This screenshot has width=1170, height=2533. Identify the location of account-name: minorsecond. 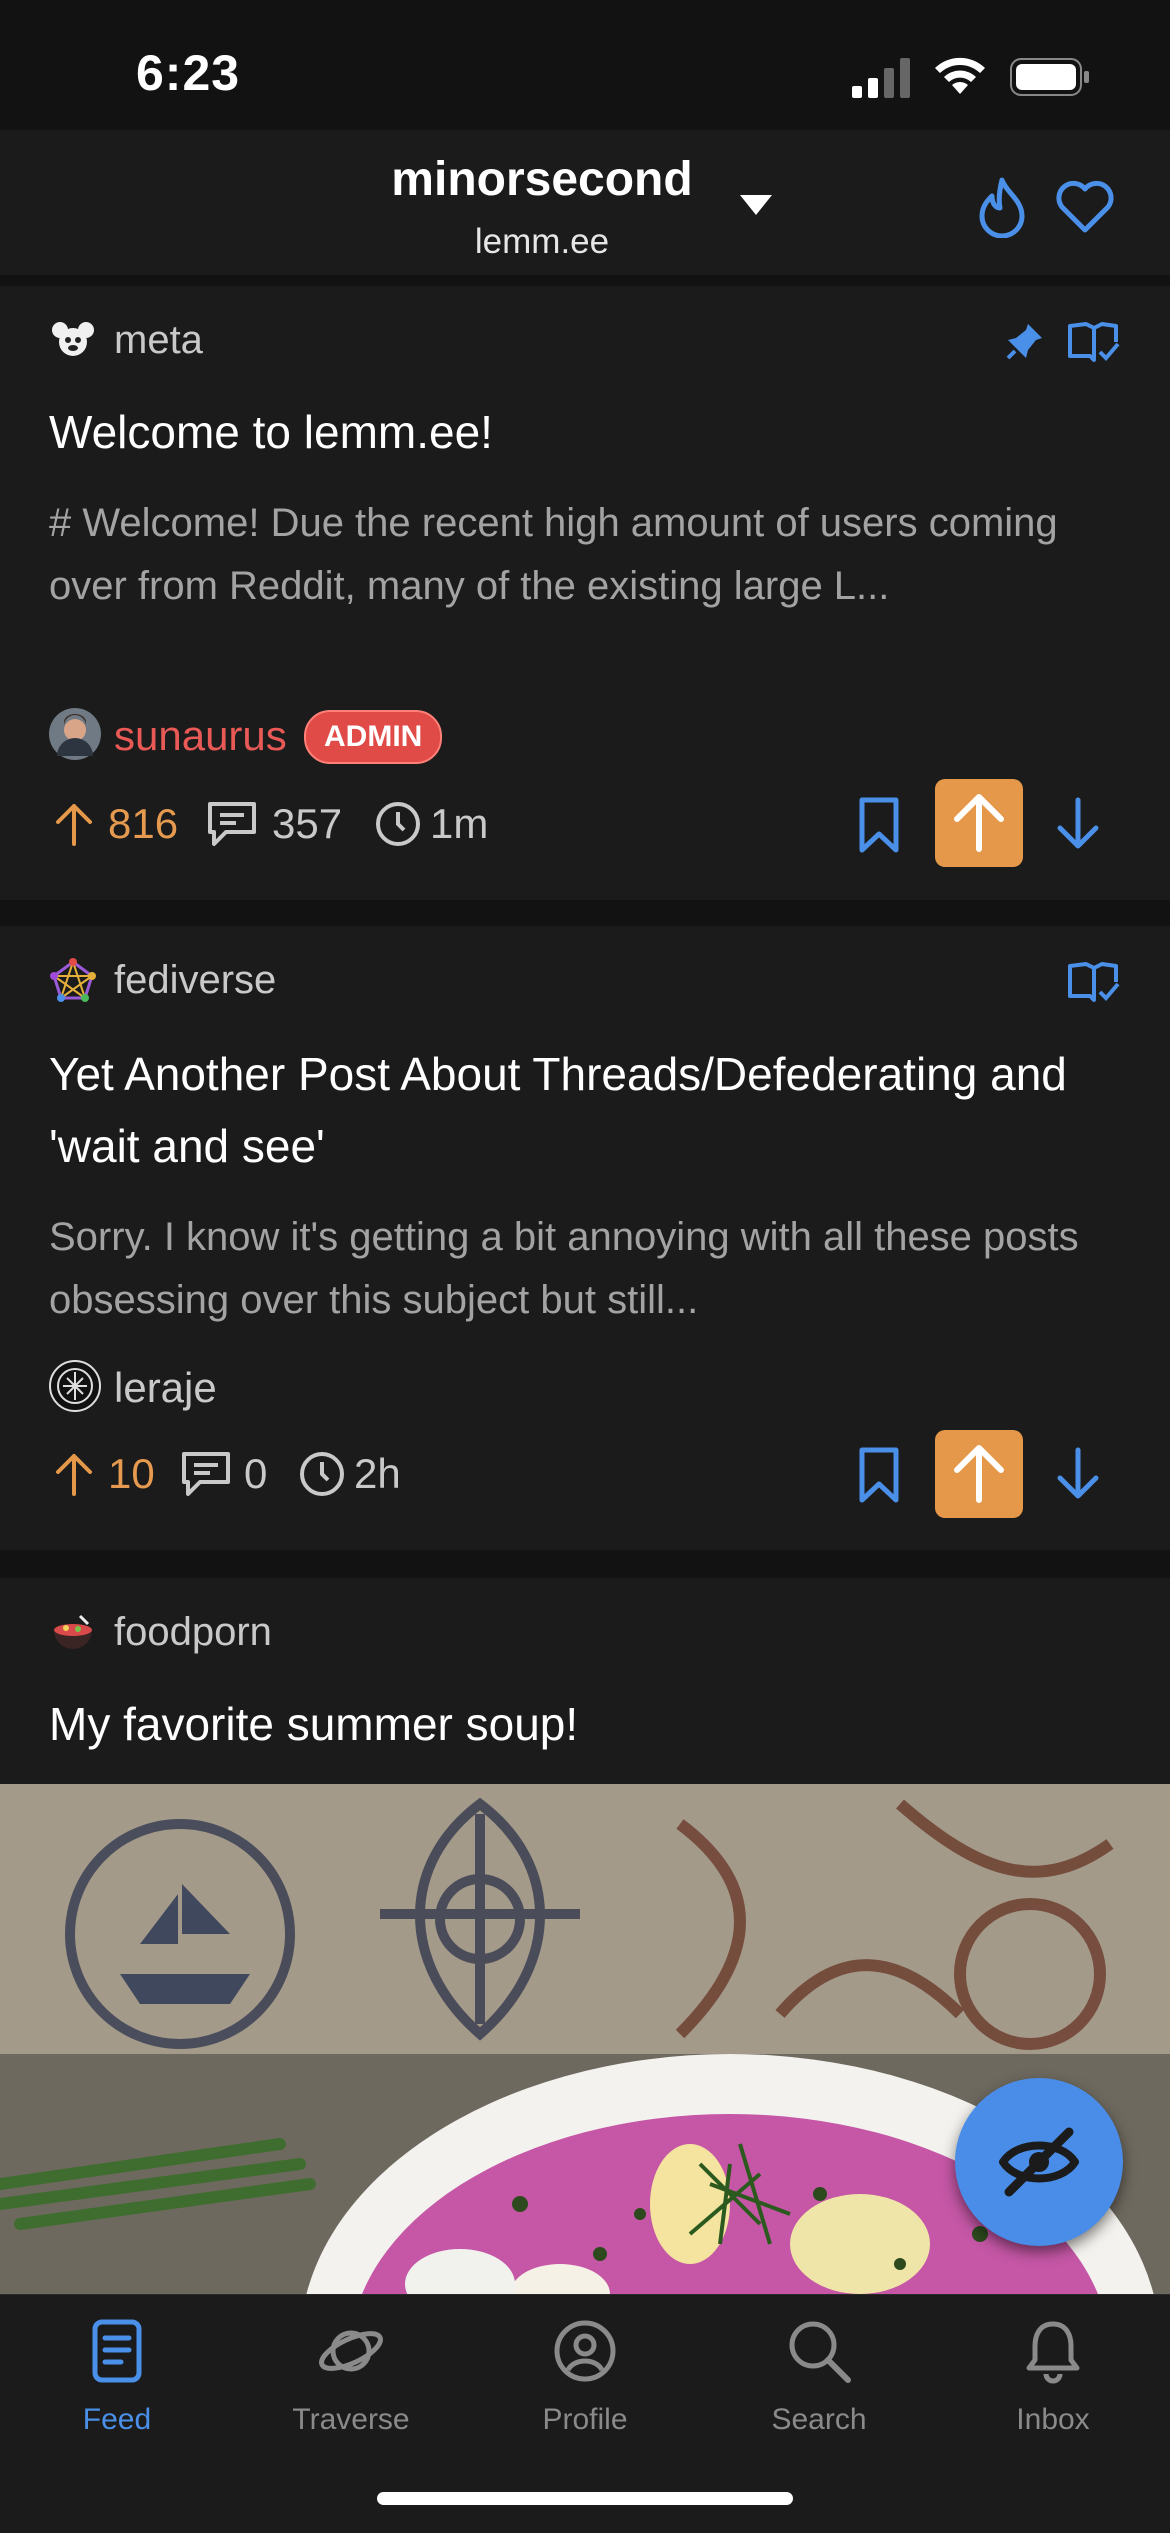
(542, 179).